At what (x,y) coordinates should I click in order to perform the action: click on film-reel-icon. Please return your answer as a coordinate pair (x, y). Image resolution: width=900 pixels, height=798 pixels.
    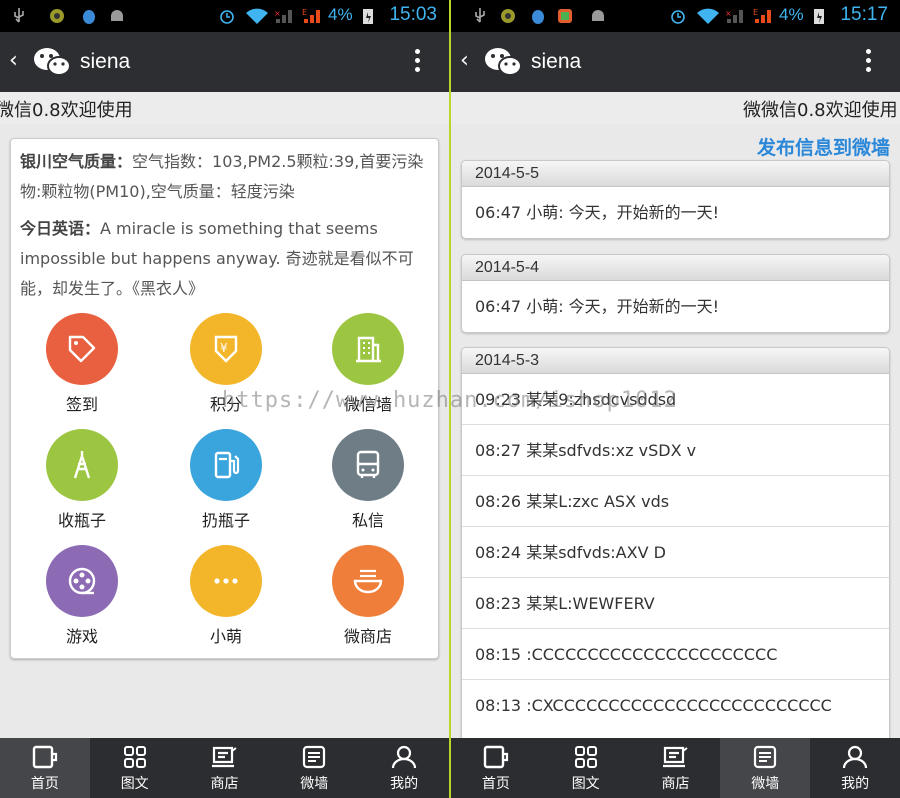
    Looking at the image, I should click on (82, 581).